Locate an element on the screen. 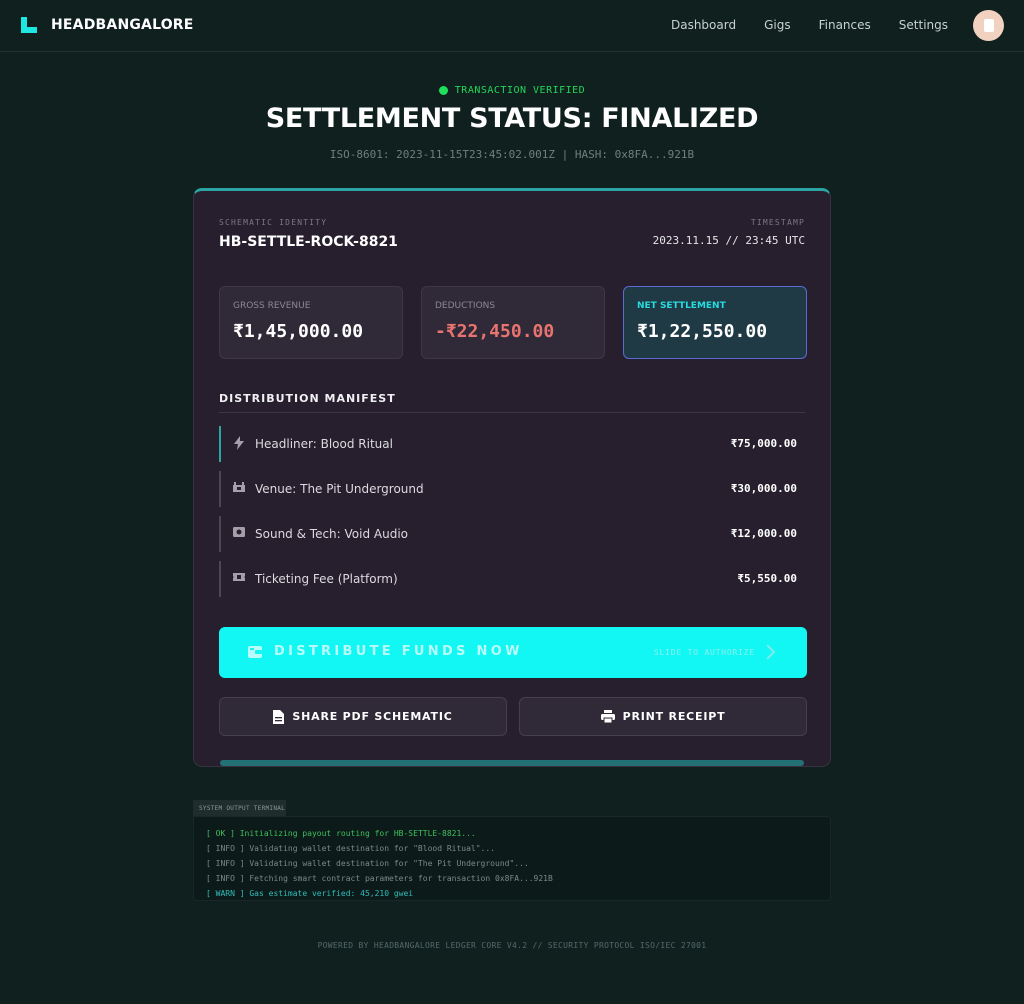  stat-label: DEDUCTIONS is located at coordinates (465, 306).